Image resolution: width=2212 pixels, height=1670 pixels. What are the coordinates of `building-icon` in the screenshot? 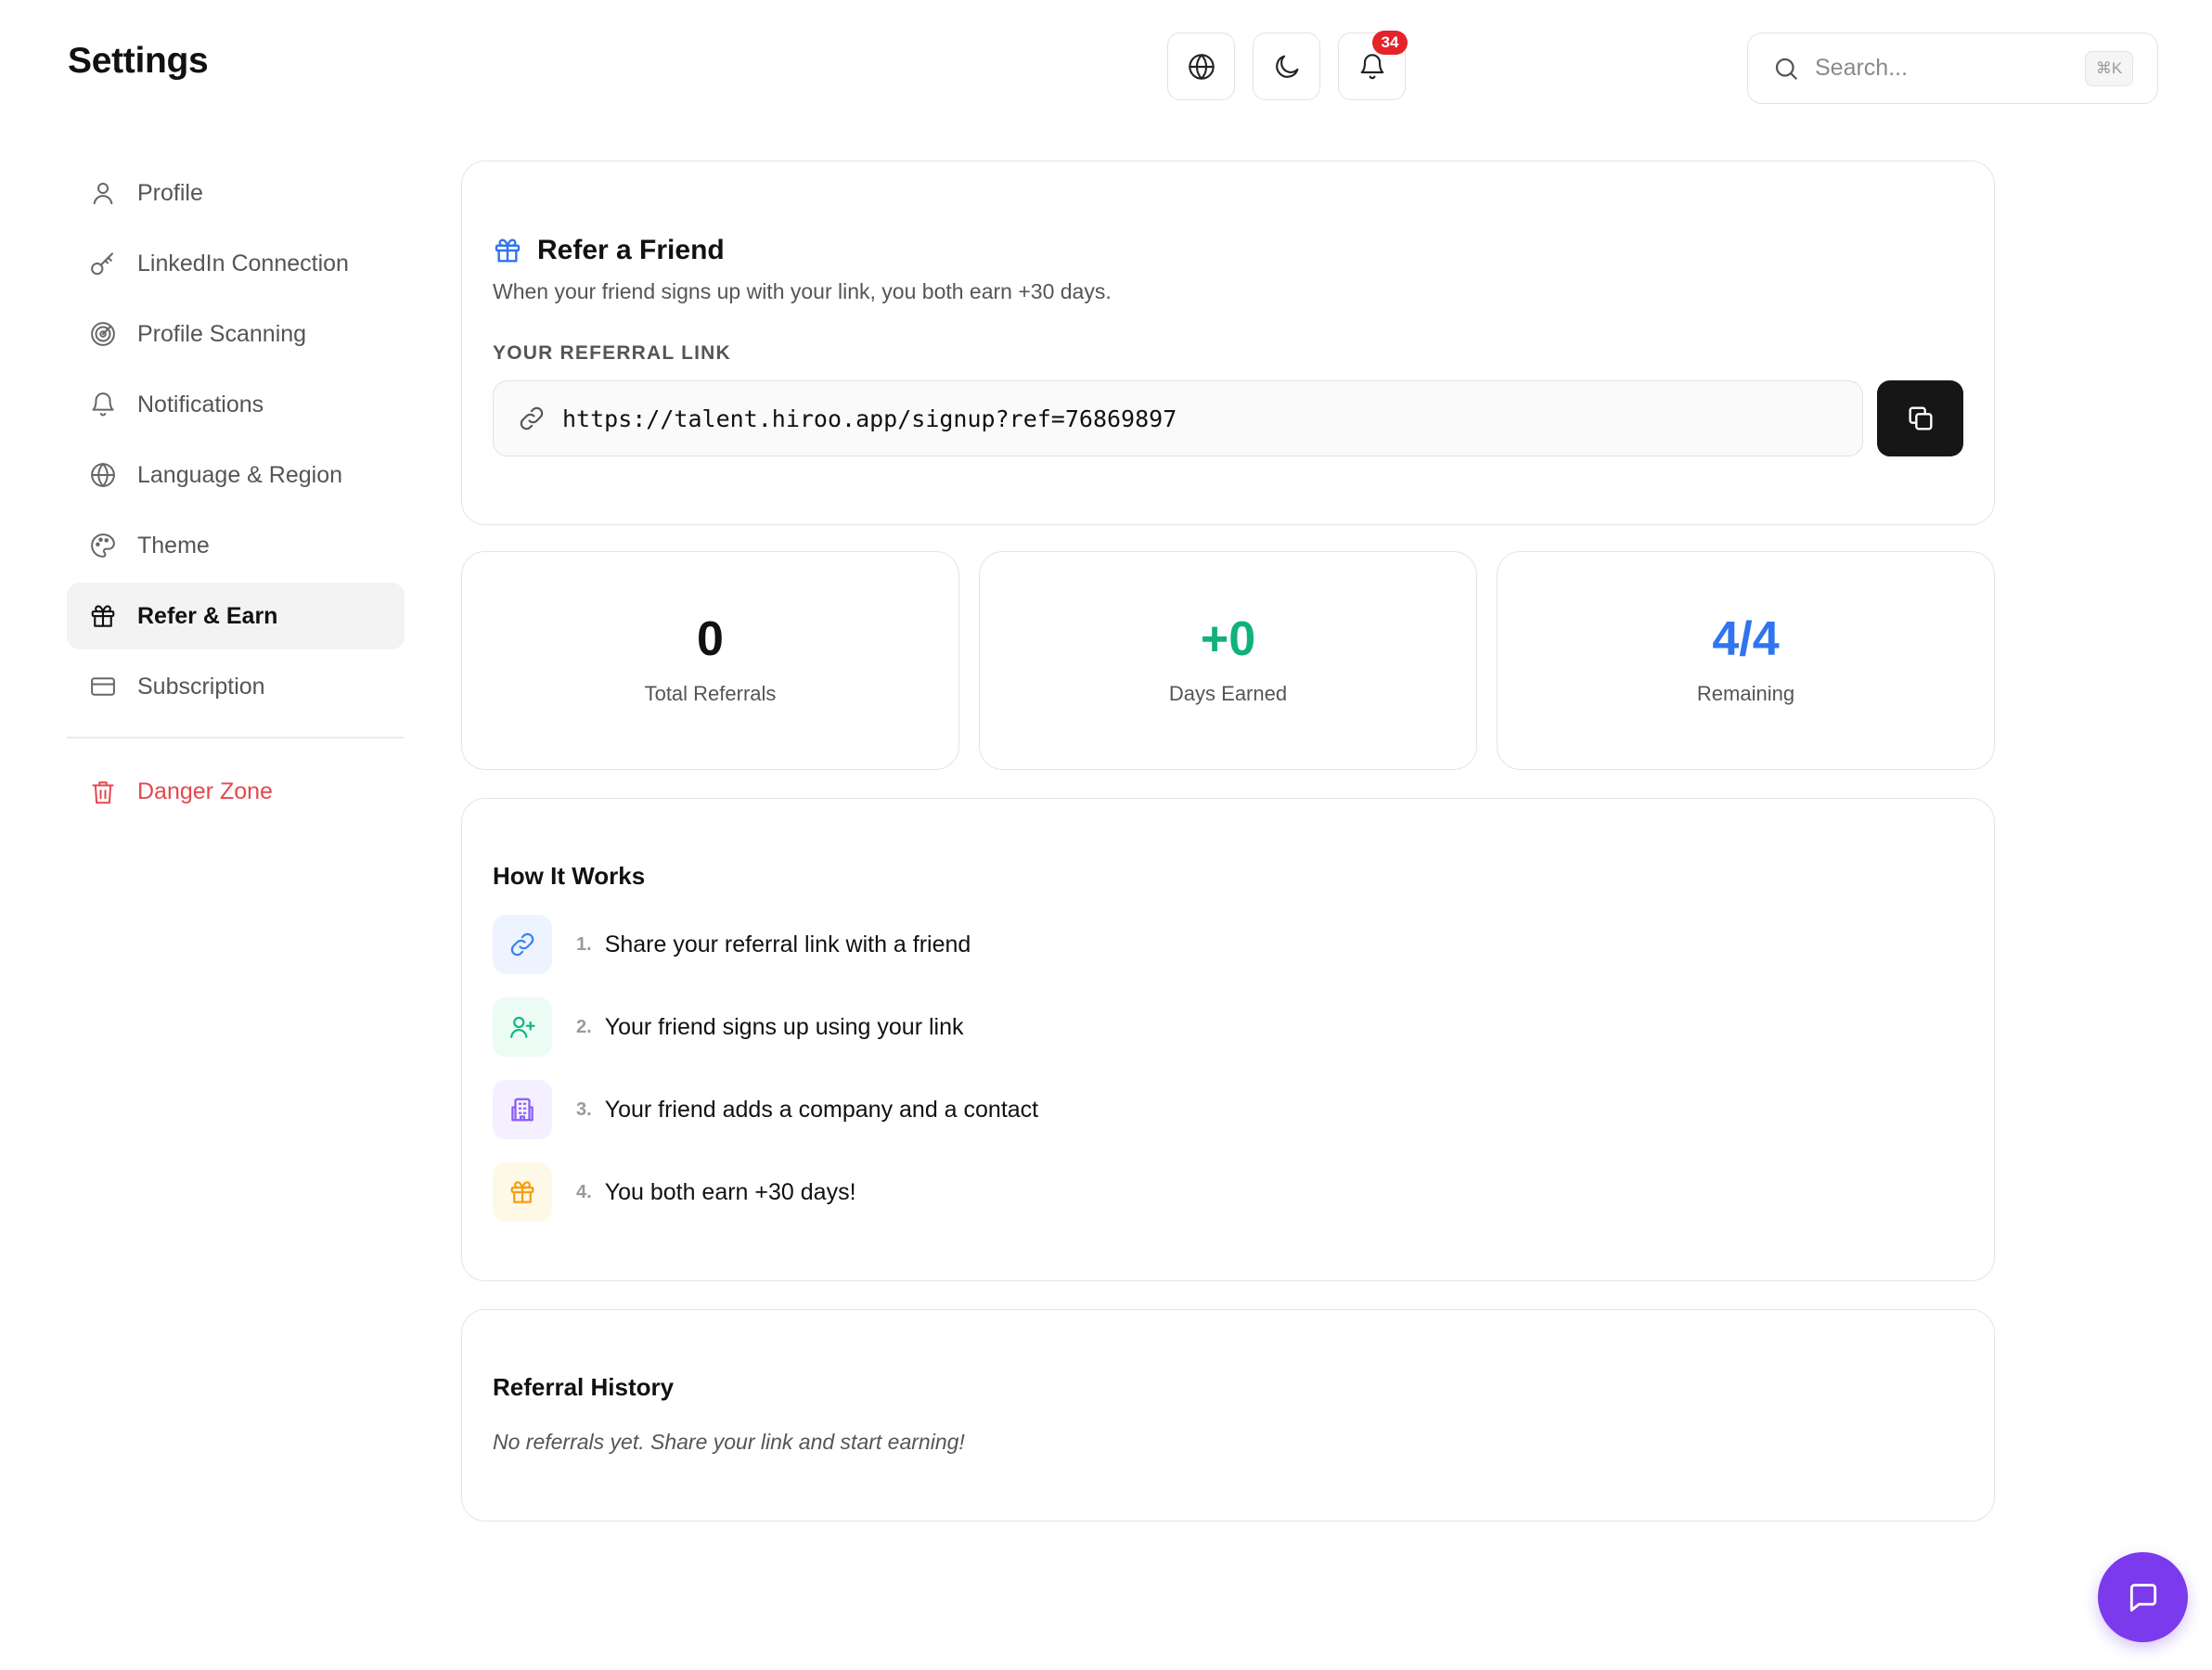 It's located at (522, 1110).